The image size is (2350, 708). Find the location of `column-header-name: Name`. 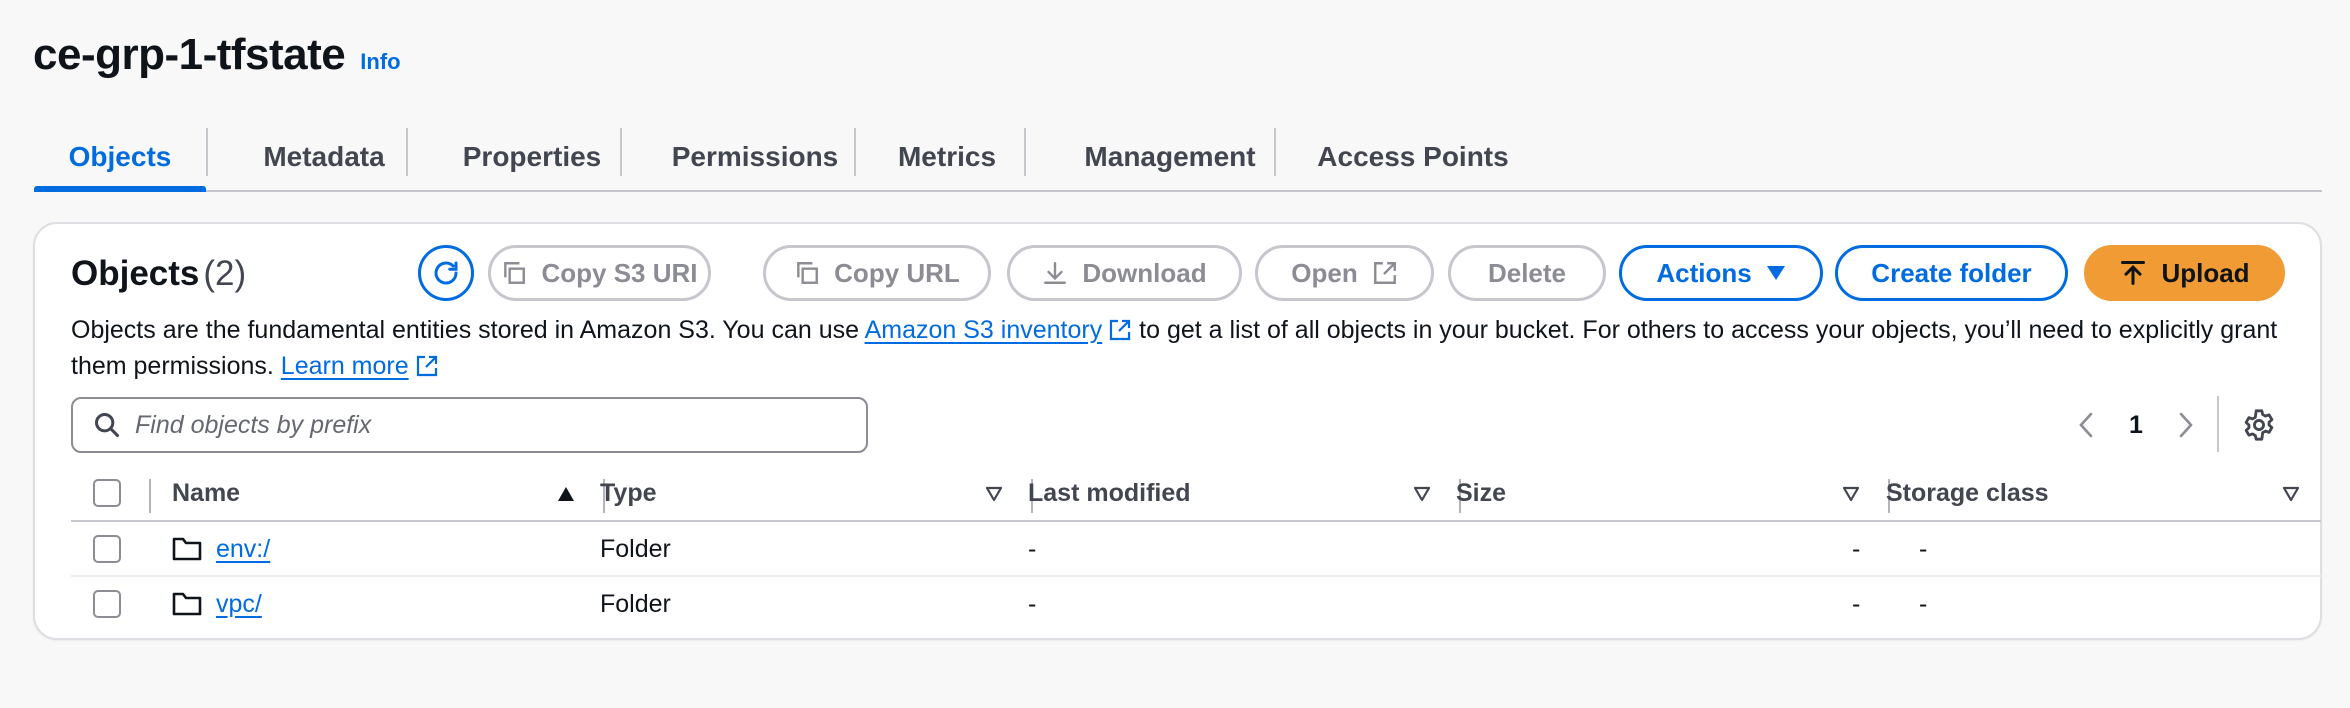

column-header-name: Name is located at coordinates (206, 493).